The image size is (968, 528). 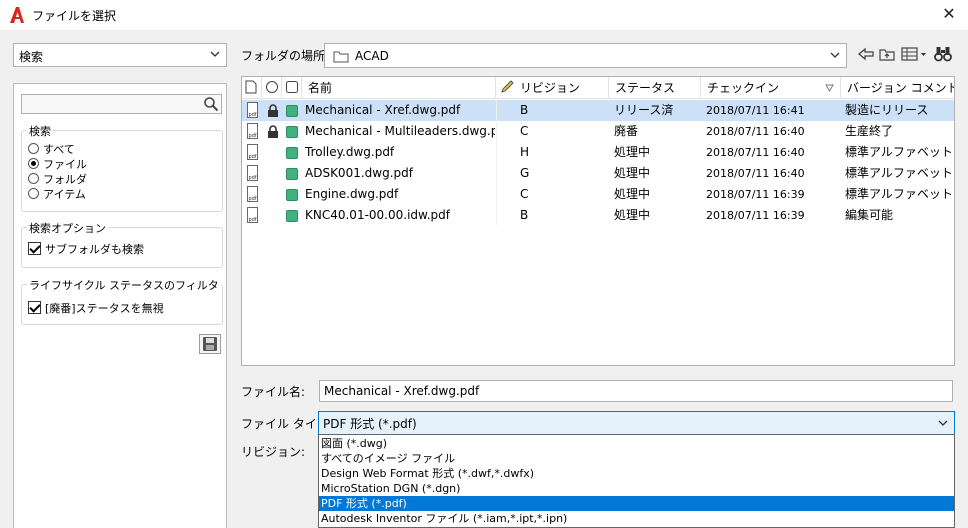 I want to click on filetype-option: すべてのイメージ ファイル, so click(x=636, y=458).